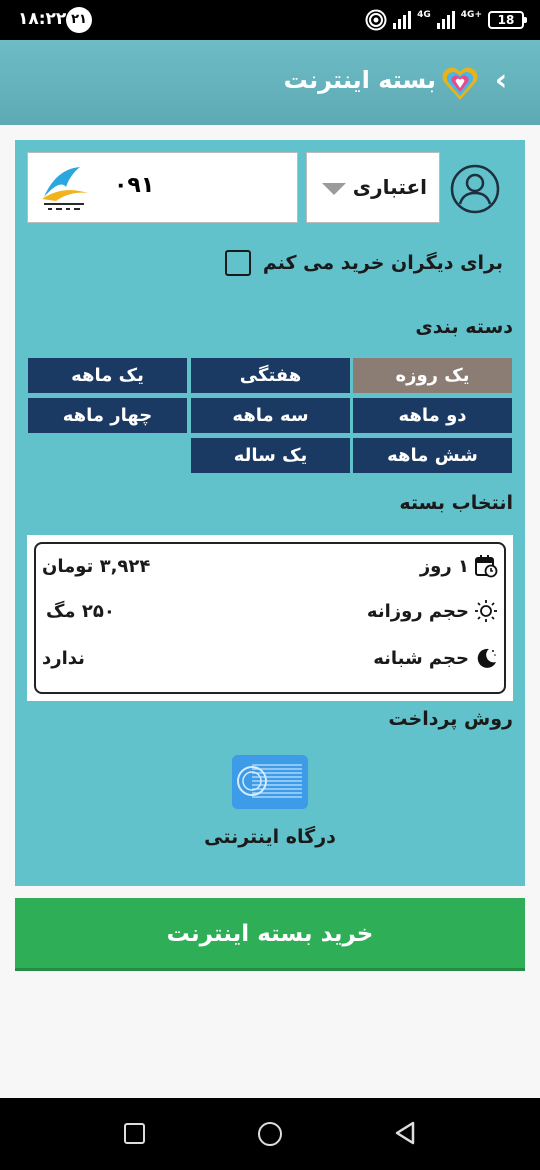  I want to click on package-select-heading: انتخاب بسته, so click(456, 503).